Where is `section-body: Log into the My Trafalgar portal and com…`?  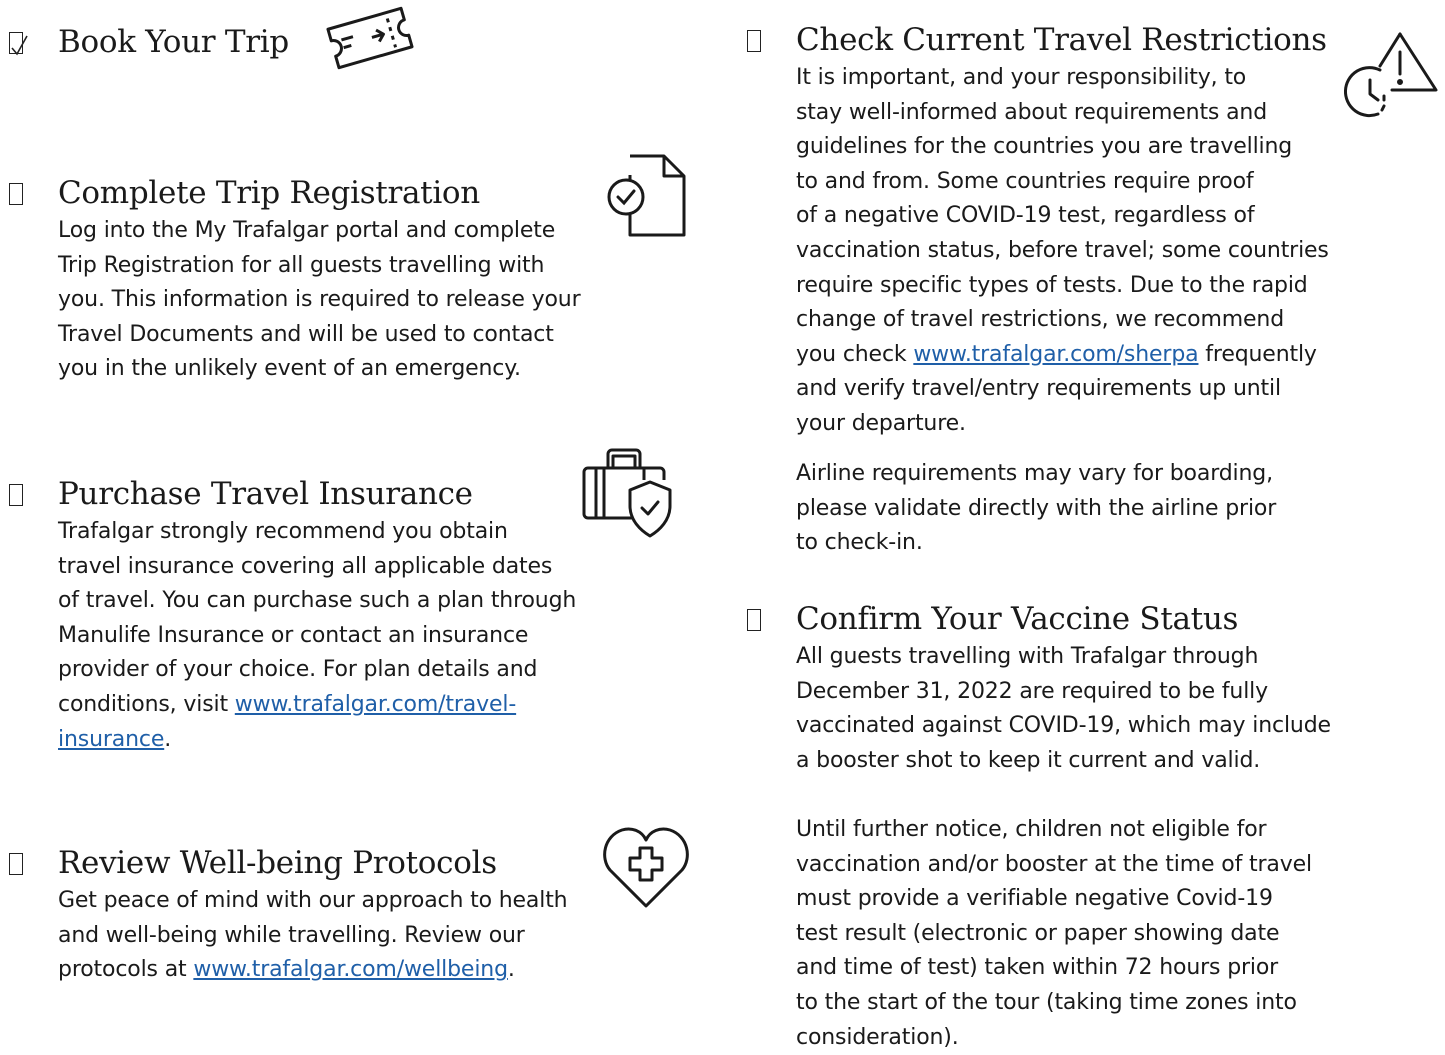
section-body: Log into the My Trafalgar portal and com… is located at coordinates (319, 300).